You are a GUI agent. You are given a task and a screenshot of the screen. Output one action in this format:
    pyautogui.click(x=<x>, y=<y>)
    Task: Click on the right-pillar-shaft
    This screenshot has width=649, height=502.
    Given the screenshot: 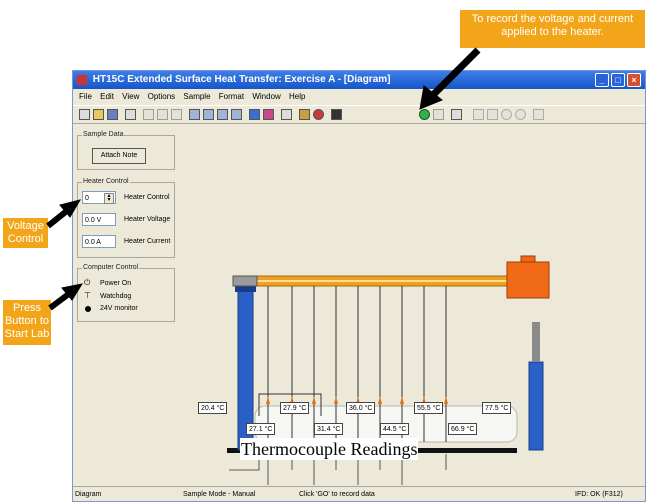 What is the action you would take?
    pyautogui.click(x=536, y=342)
    